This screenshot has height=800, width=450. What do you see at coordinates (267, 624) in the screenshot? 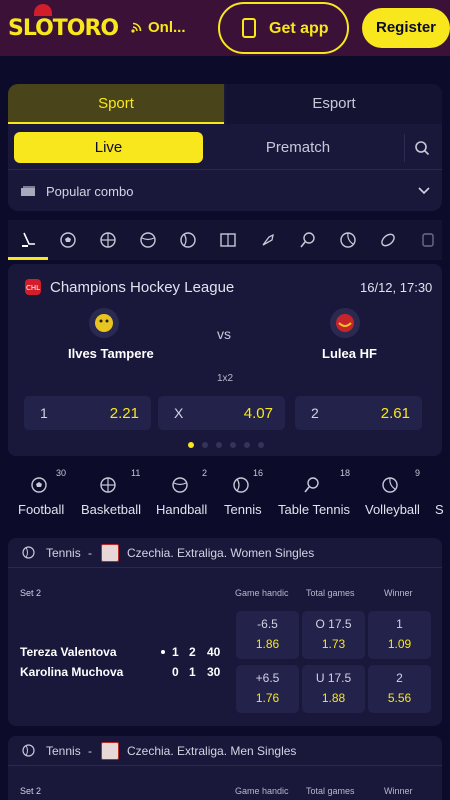
I see `market-line: -6.5` at bounding box center [267, 624].